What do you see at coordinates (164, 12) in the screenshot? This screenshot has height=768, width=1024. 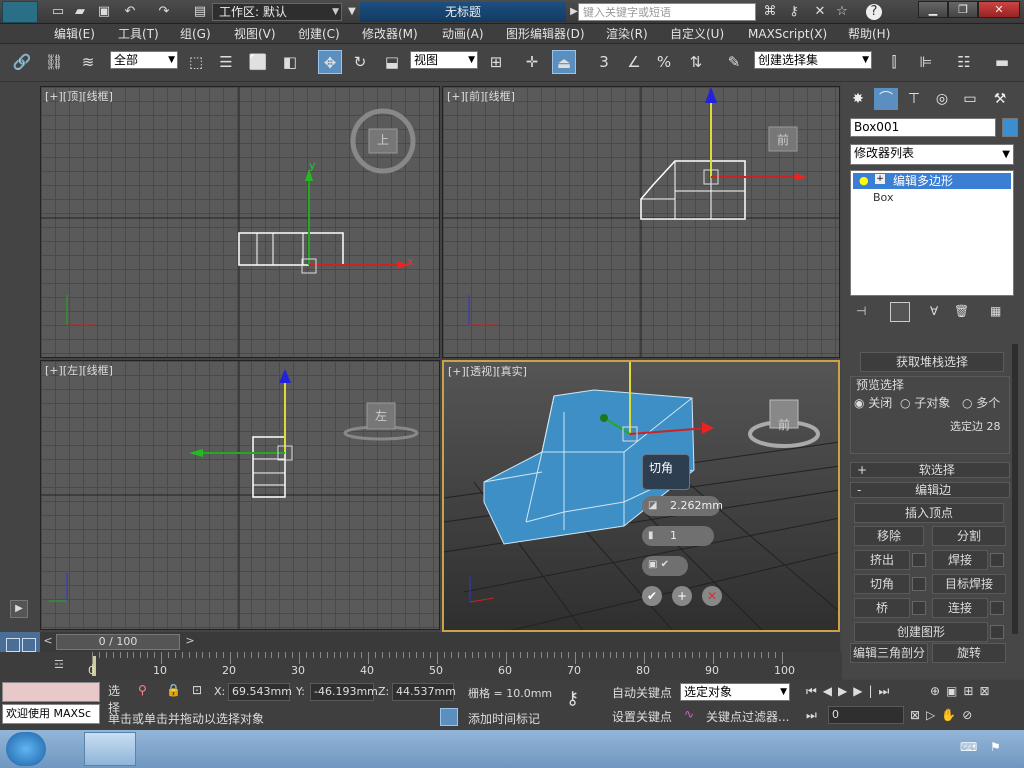 I see `redo-icon: ↷` at bounding box center [164, 12].